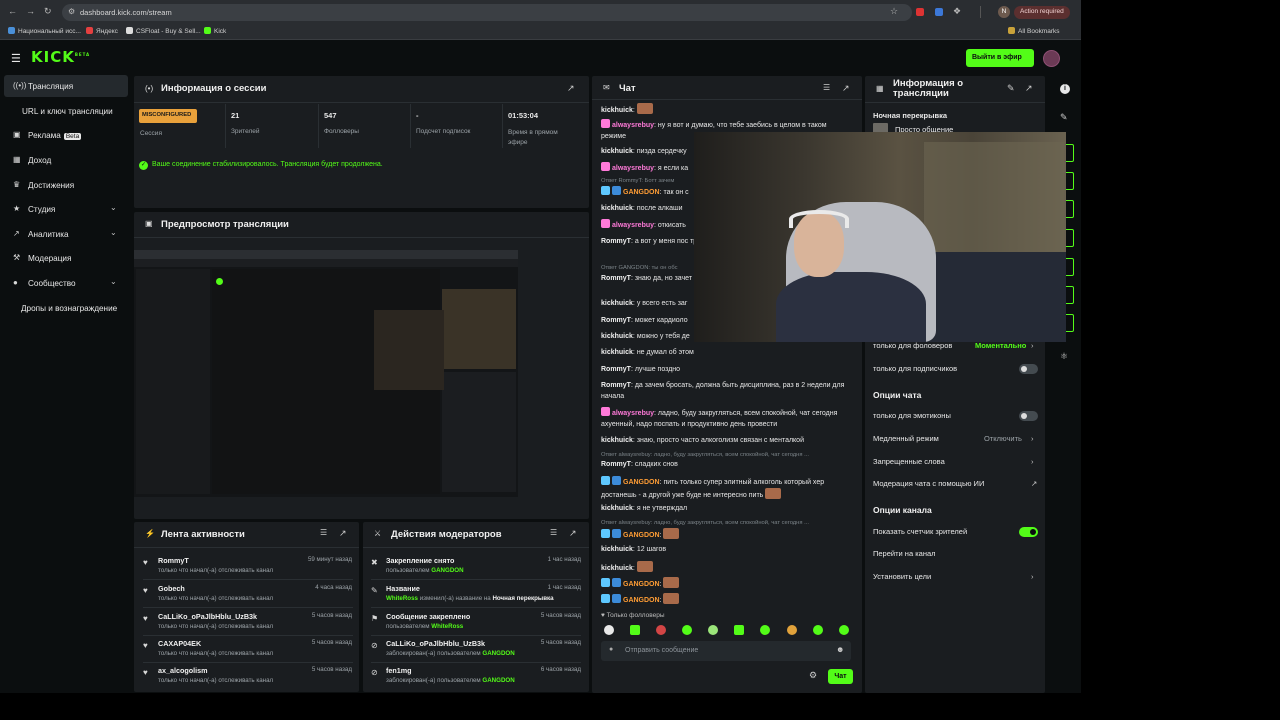  Describe the element at coordinates (1028, 416) in the screenshot. I see `emotes-only-toggle` at that location.